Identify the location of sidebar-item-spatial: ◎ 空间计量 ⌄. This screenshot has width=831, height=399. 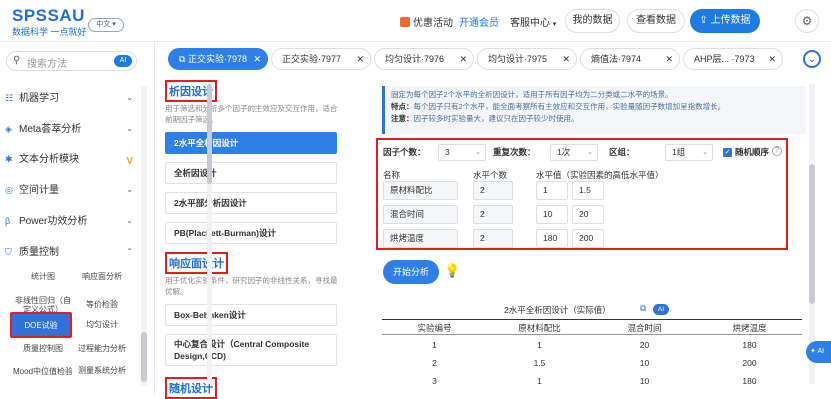
(71, 190).